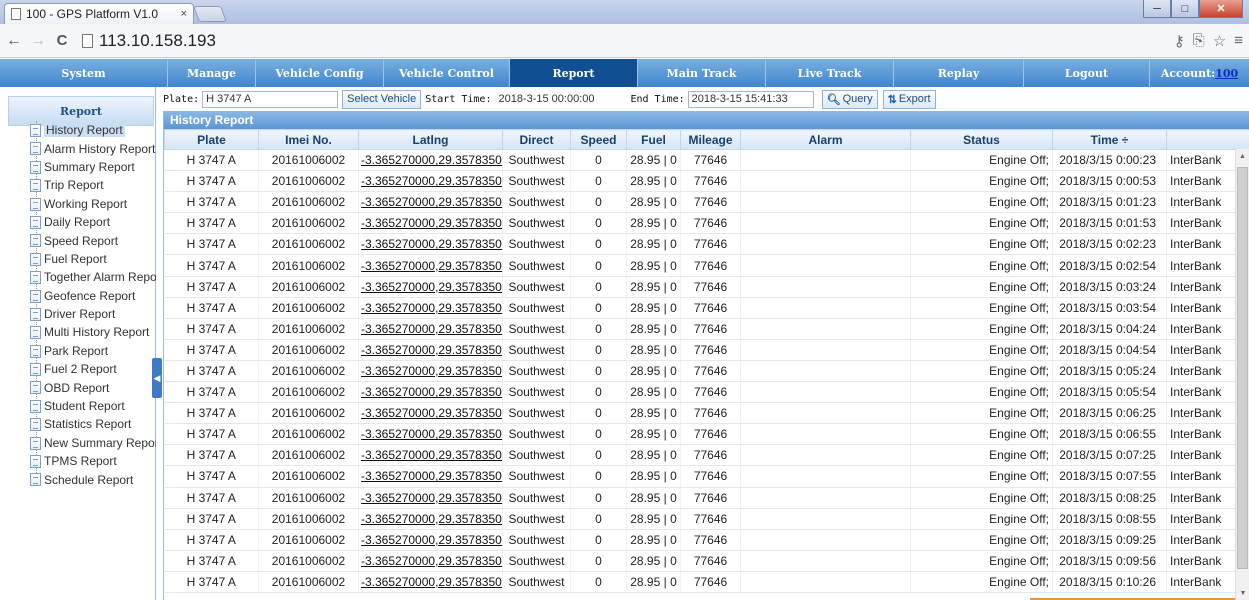  I want to click on start-time-input, so click(559, 99).